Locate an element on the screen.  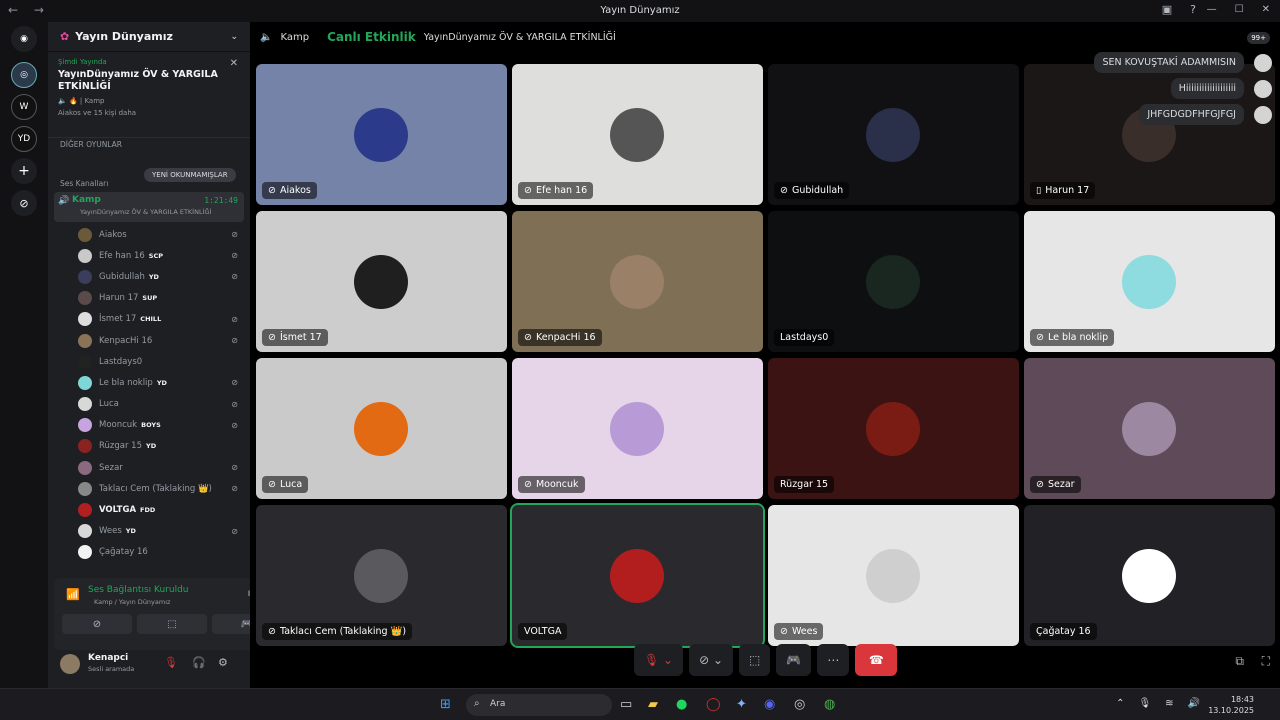
video-tile: ⊘ Aiakos is located at coordinates (381, 134).